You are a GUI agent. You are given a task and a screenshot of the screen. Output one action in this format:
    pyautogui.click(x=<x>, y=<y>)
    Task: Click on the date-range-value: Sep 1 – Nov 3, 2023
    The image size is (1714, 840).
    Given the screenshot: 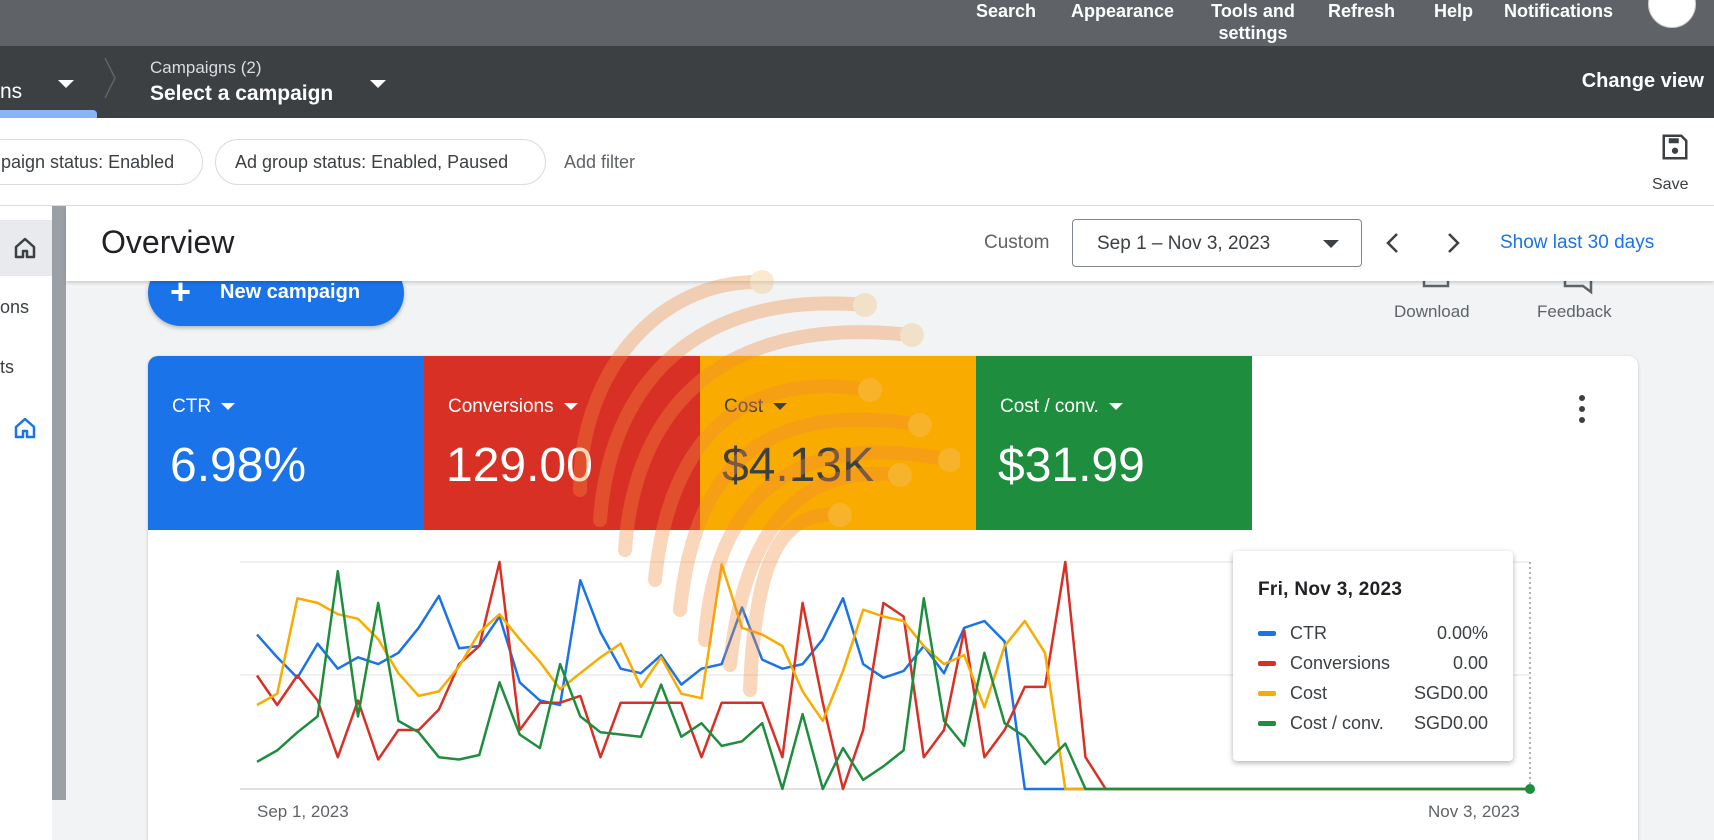 What is the action you would take?
    pyautogui.click(x=1184, y=243)
    